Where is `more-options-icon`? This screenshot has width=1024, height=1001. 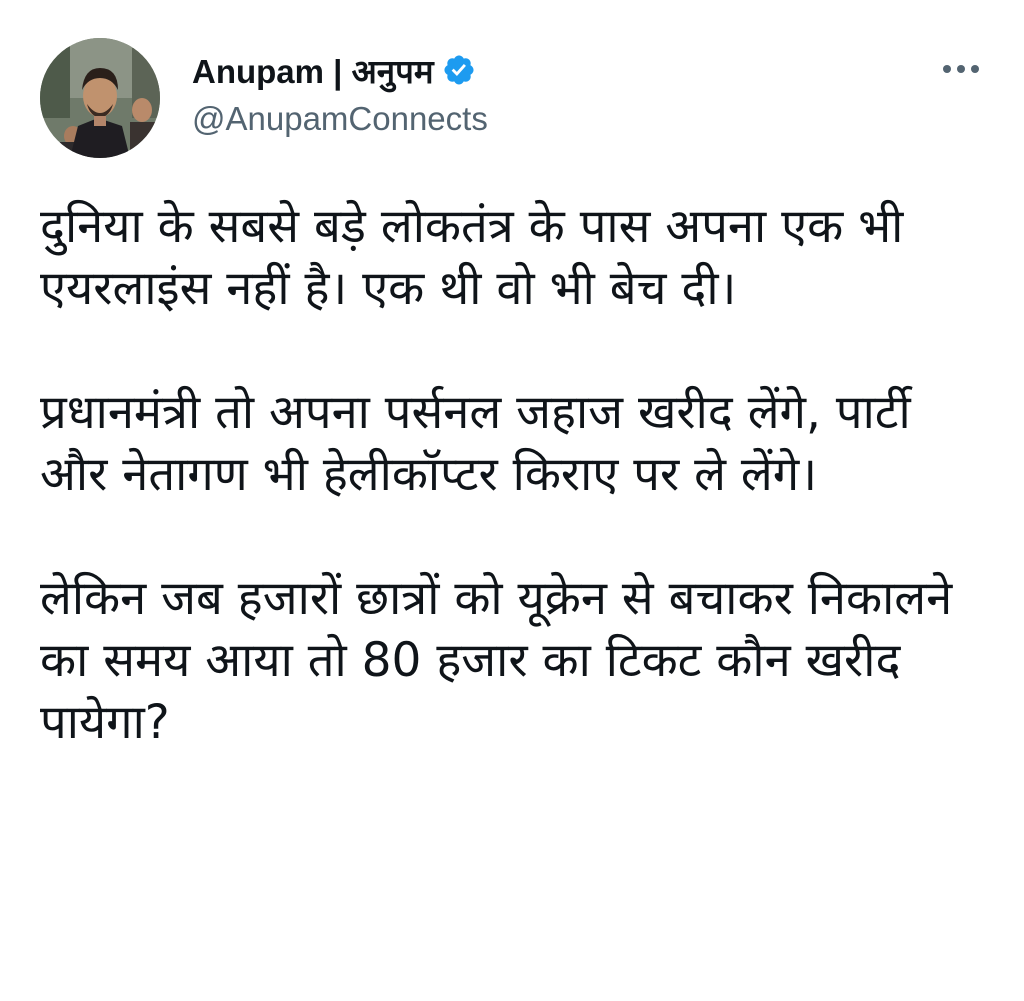 more-options-icon is located at coordinates (961, 69).